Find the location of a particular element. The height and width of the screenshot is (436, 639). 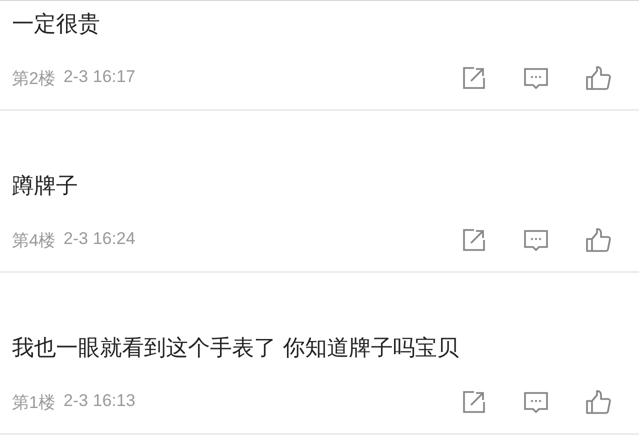

comment-text: 蹲牌子 is located at coordinates (45, 187).